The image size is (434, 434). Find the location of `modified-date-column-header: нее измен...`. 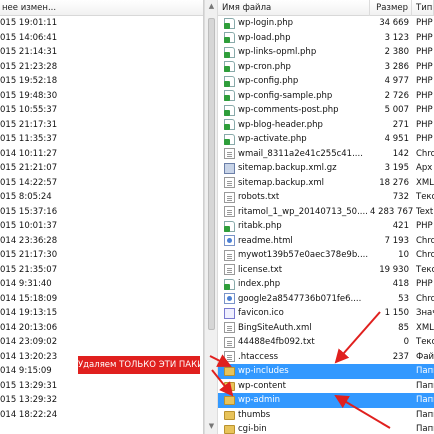

modified-date-column-header: нее измен... is located at coordinates (101, 8).